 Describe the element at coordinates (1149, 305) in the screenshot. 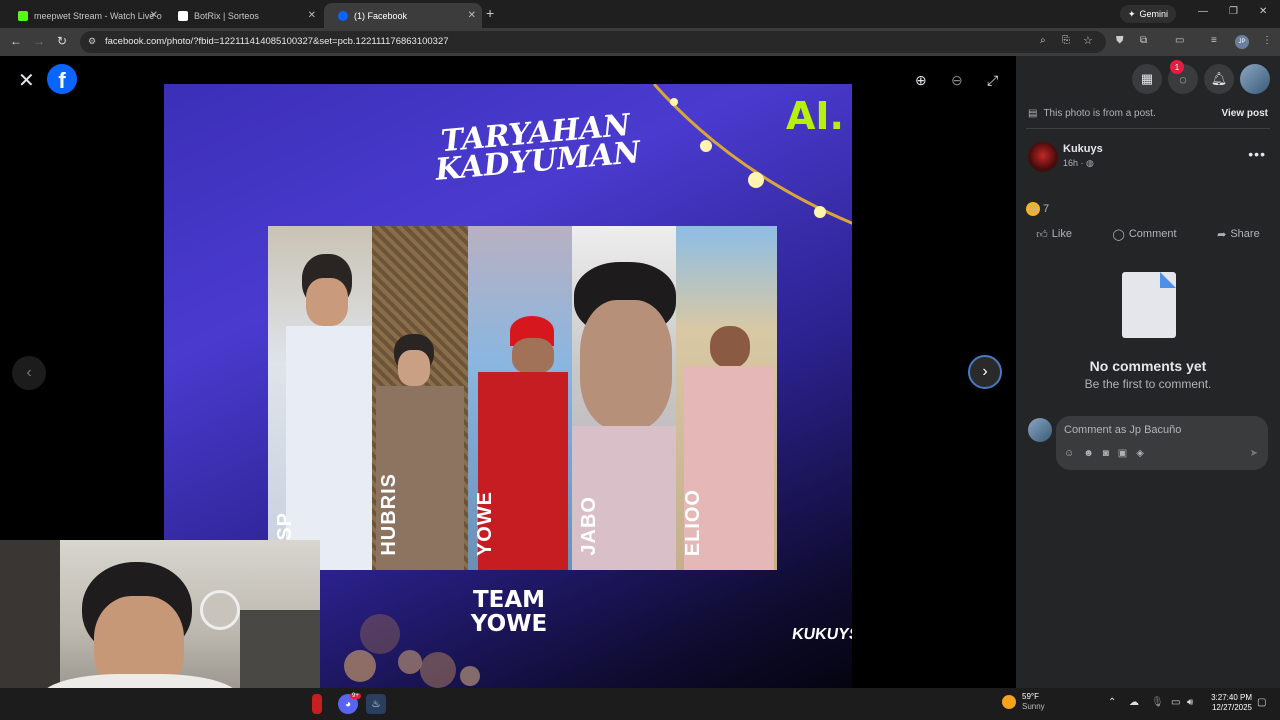

I see `empty-document-icon` at that location.